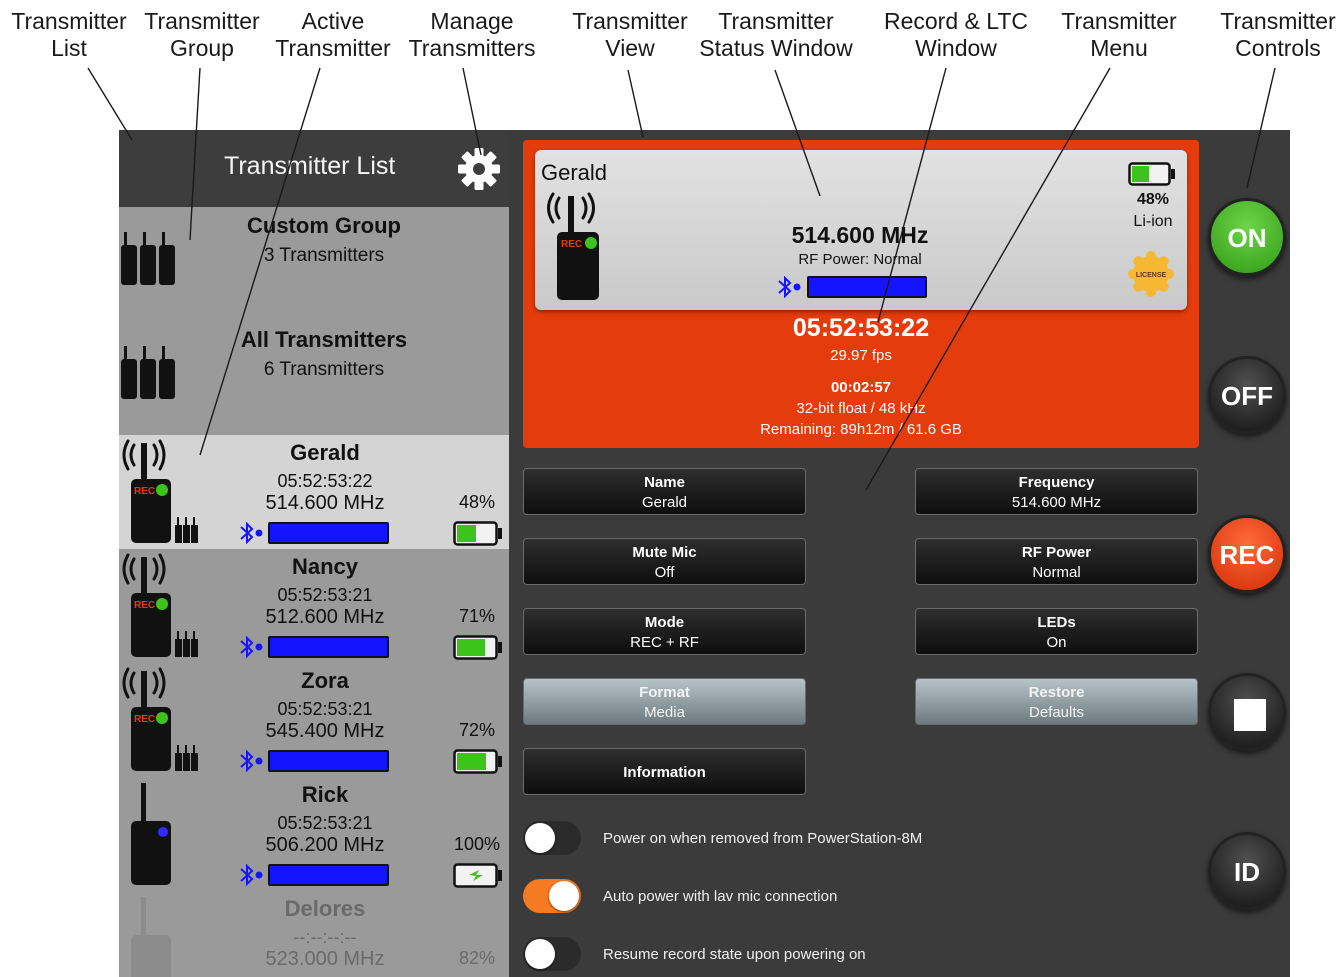 The image size is (1340, 977). Describe the element at coordinates (664, 561) in the screenshot. I see `mute-mic-button: Mute Mic Off` at that location.